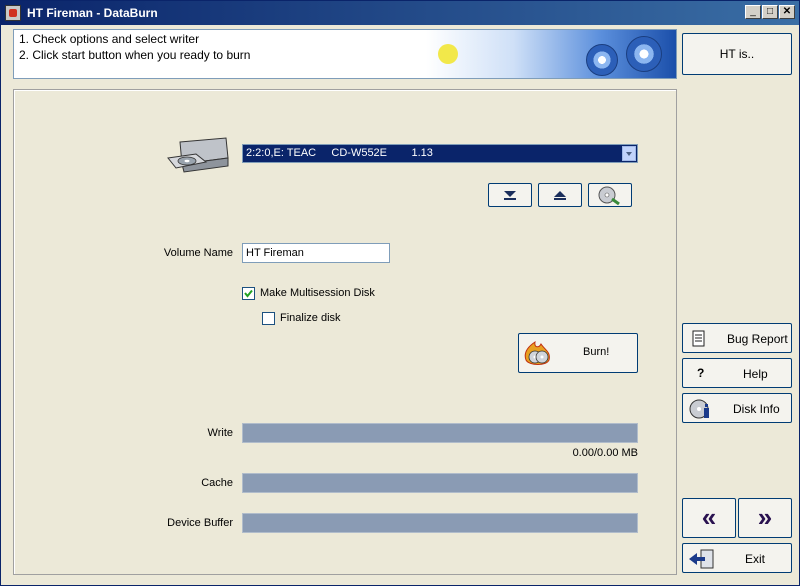 The width and height of the screenshot is (800, 586). I want to click on exit-label: Exit, so click(755, 559).